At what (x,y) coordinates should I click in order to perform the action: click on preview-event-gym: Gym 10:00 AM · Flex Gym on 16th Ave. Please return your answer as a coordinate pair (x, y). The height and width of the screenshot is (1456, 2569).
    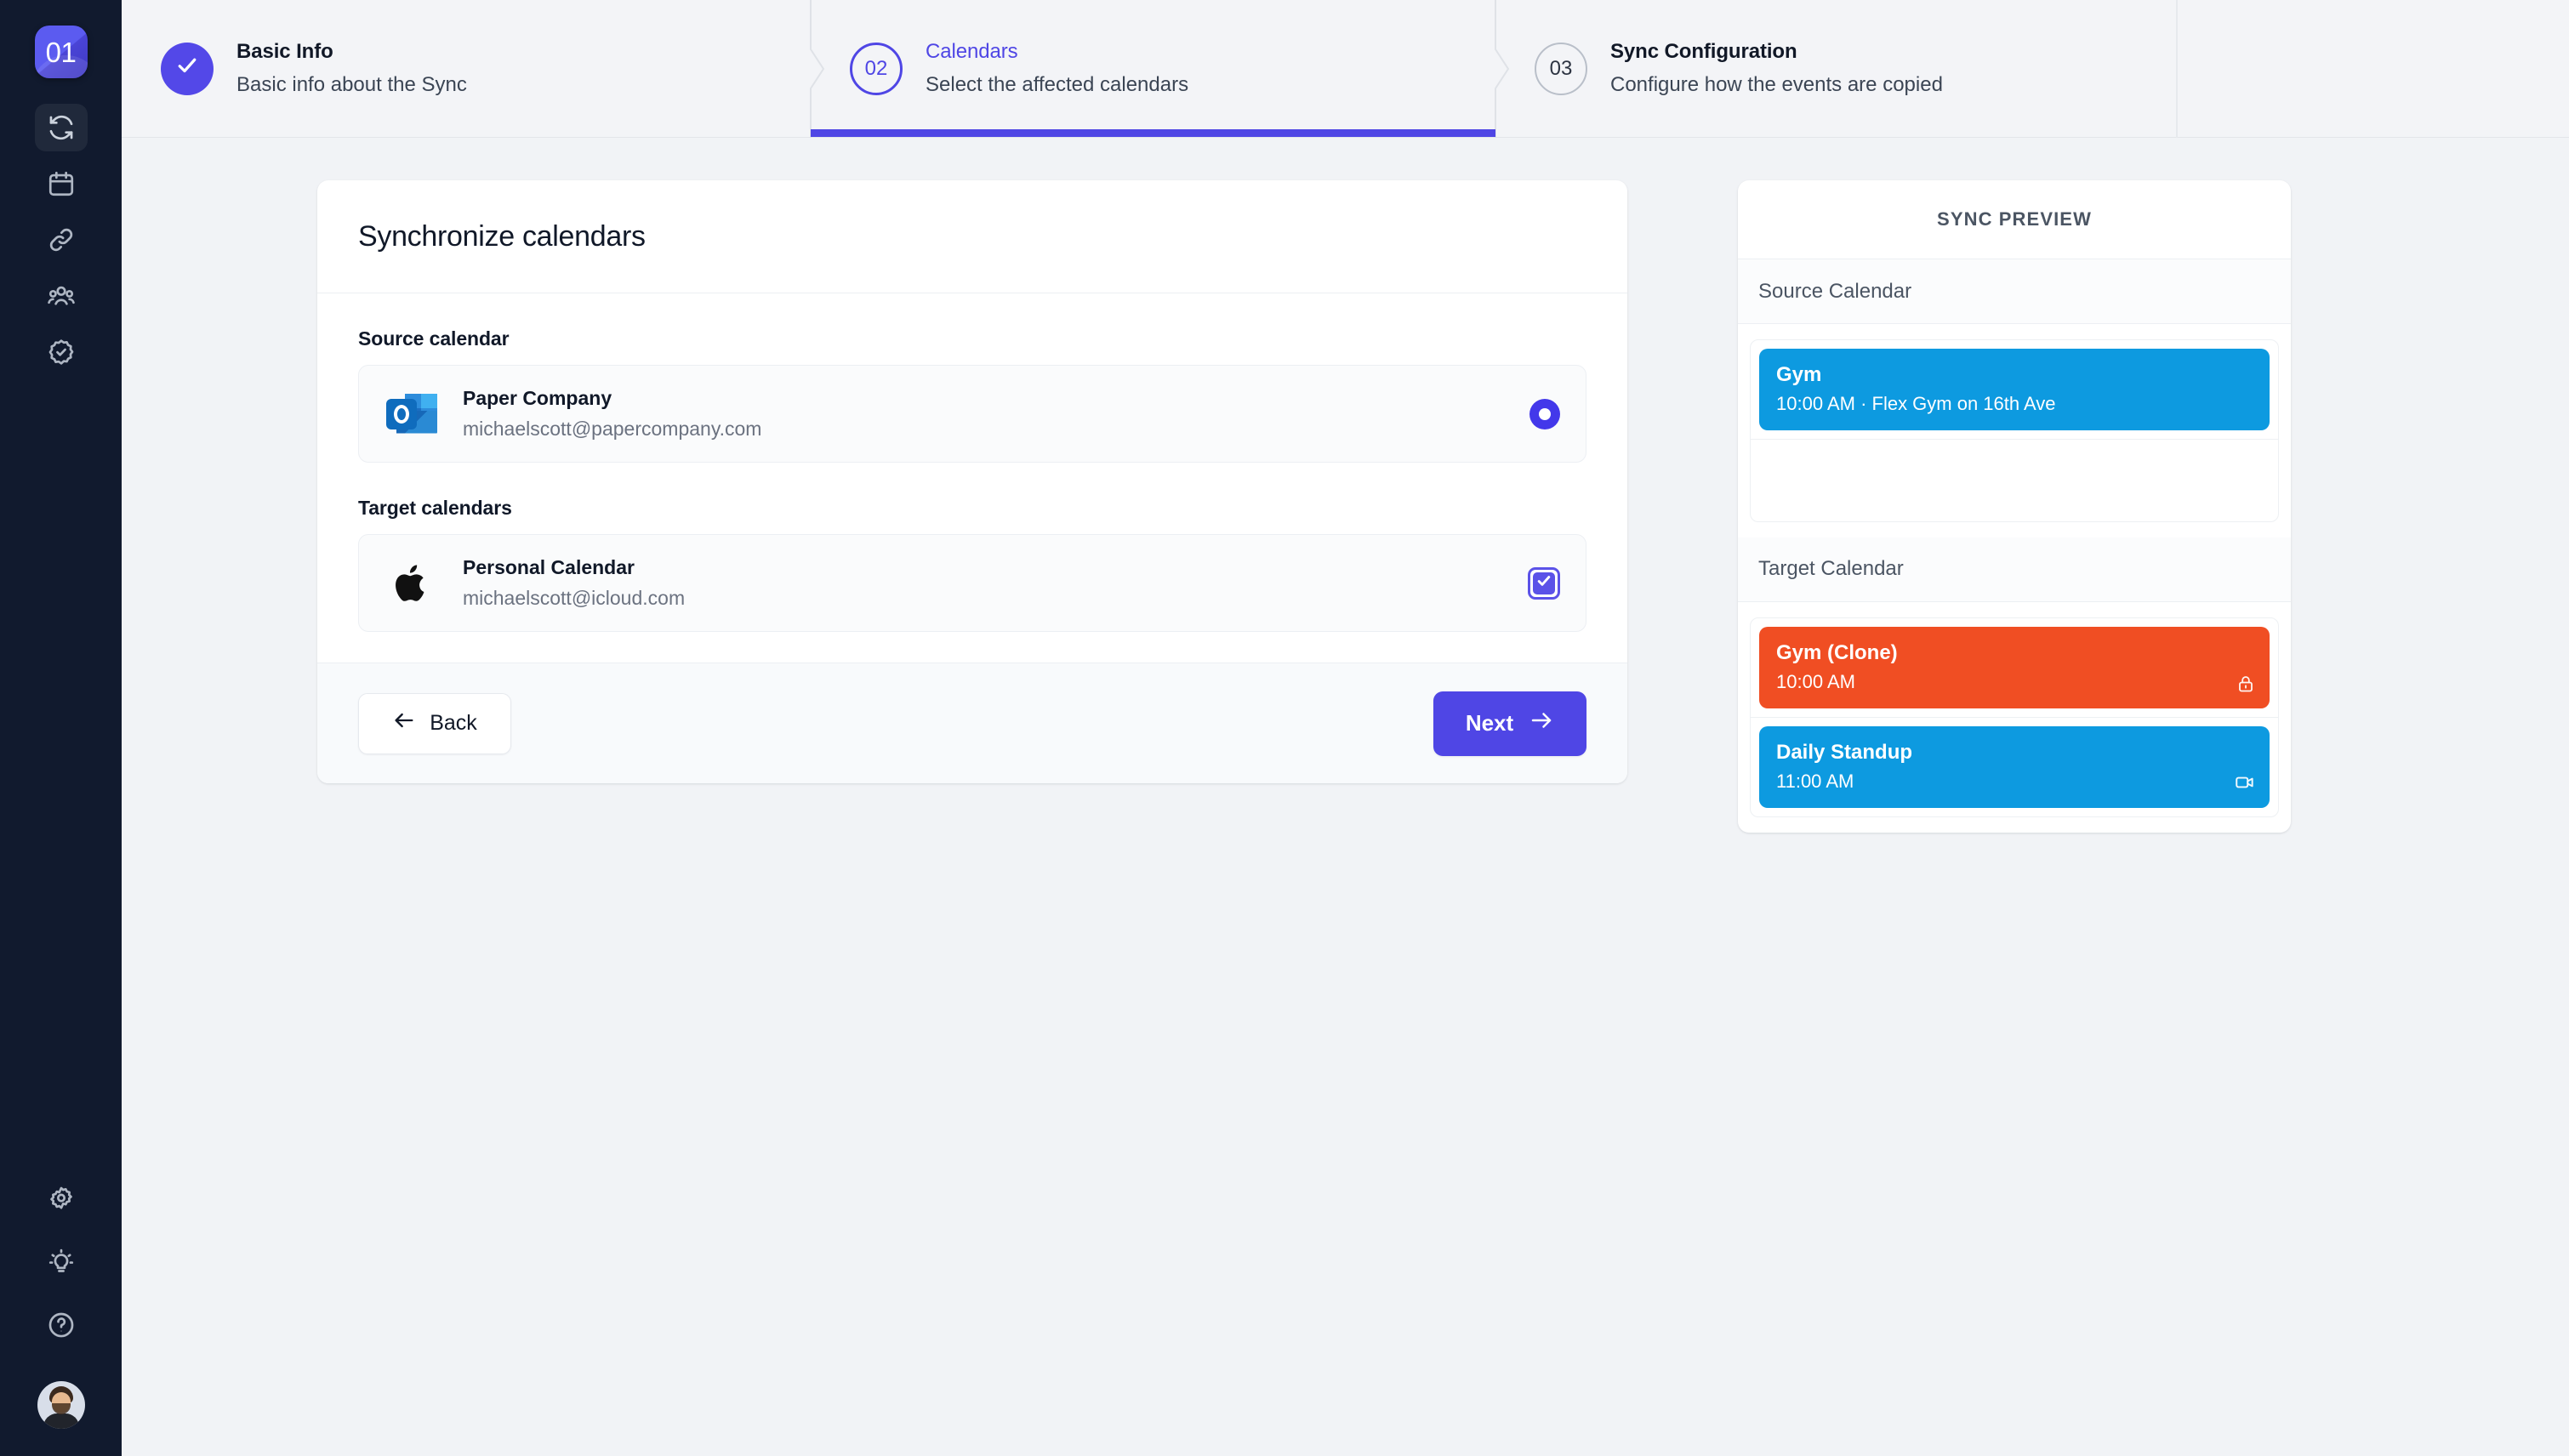
    Looking at the image, I should click on (2014, 389).